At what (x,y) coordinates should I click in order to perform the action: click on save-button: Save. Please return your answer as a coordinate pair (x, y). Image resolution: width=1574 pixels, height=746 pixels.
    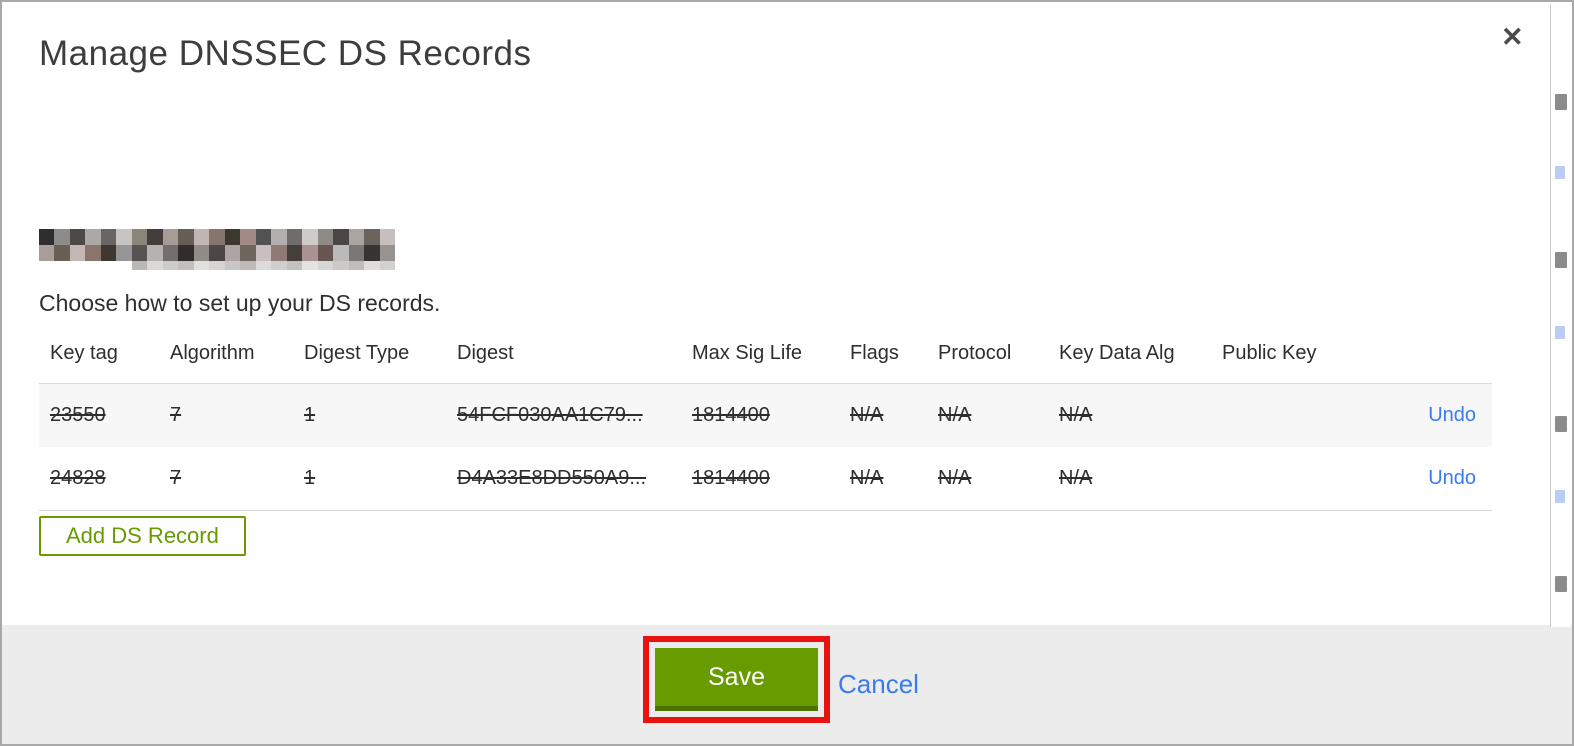
    Looking at the image, I should click on (736, 679).